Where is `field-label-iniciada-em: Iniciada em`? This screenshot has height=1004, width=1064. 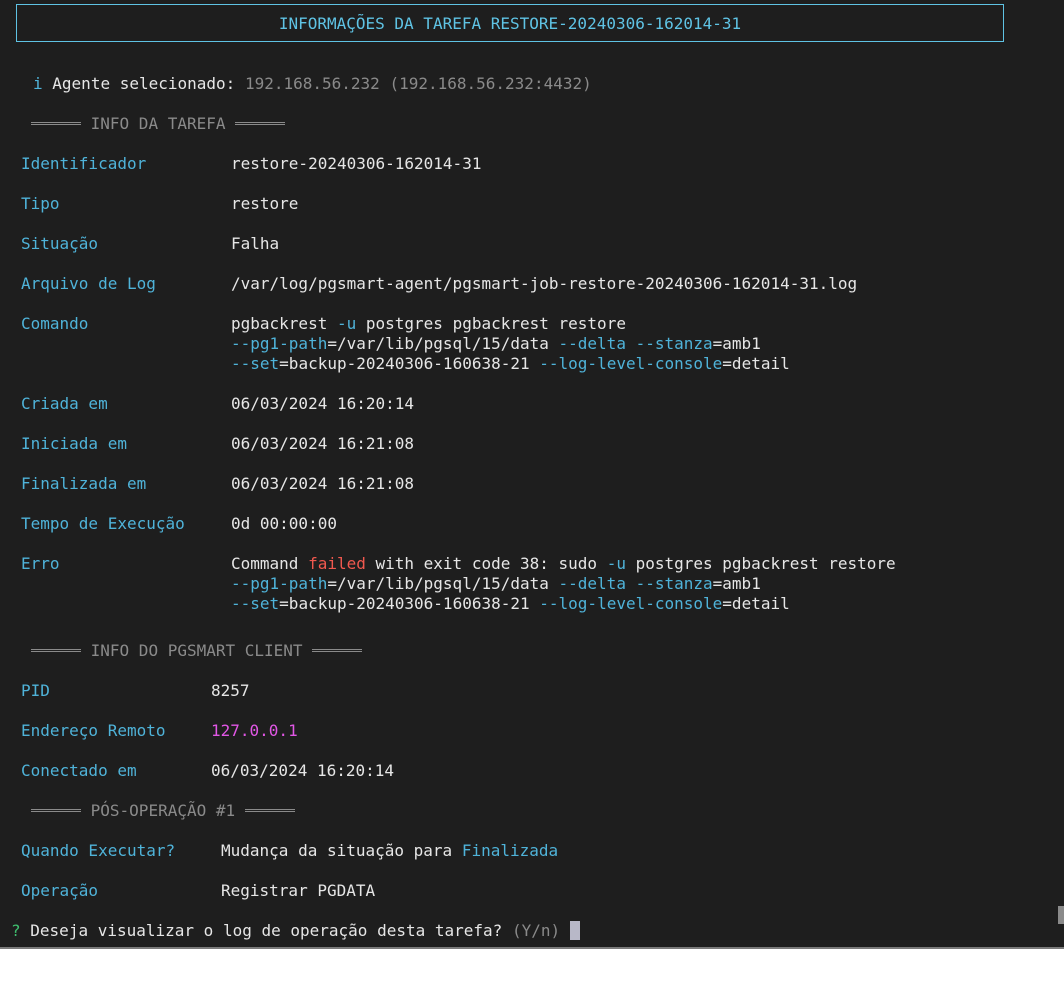 field-label-iniciada-em: Iniciada em is located at coordinates (74, 443).